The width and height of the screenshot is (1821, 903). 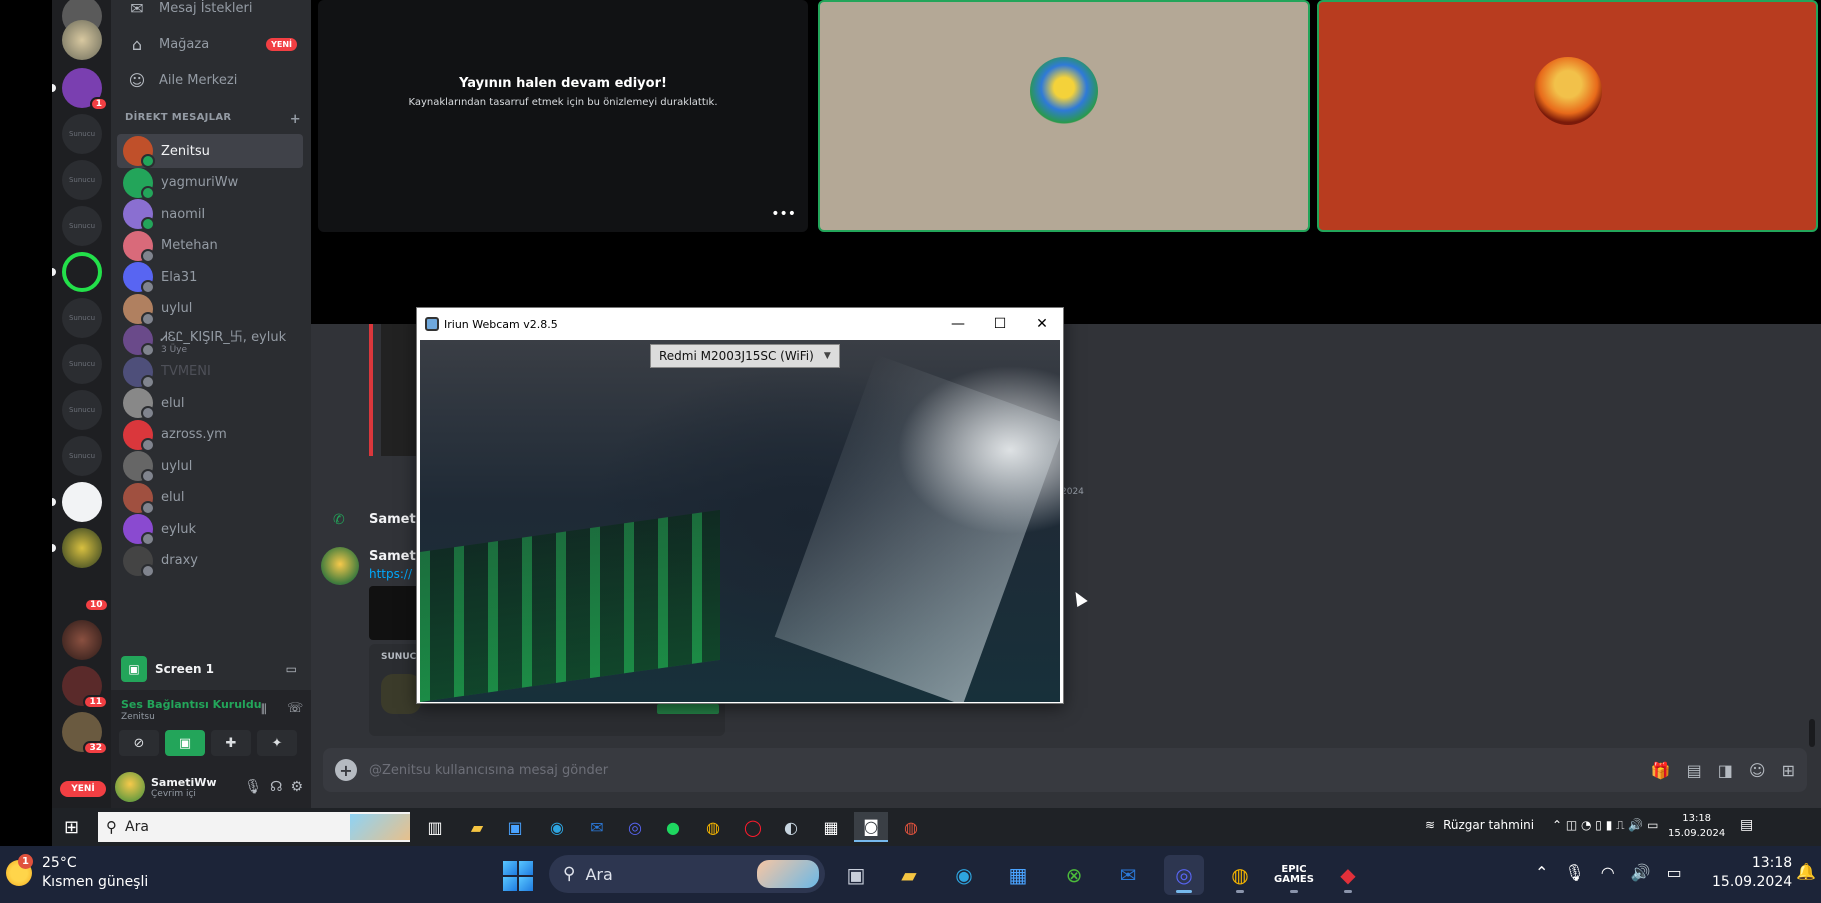 I want to click on voice-channel: Zenitsu, so click(x=138, y=717).